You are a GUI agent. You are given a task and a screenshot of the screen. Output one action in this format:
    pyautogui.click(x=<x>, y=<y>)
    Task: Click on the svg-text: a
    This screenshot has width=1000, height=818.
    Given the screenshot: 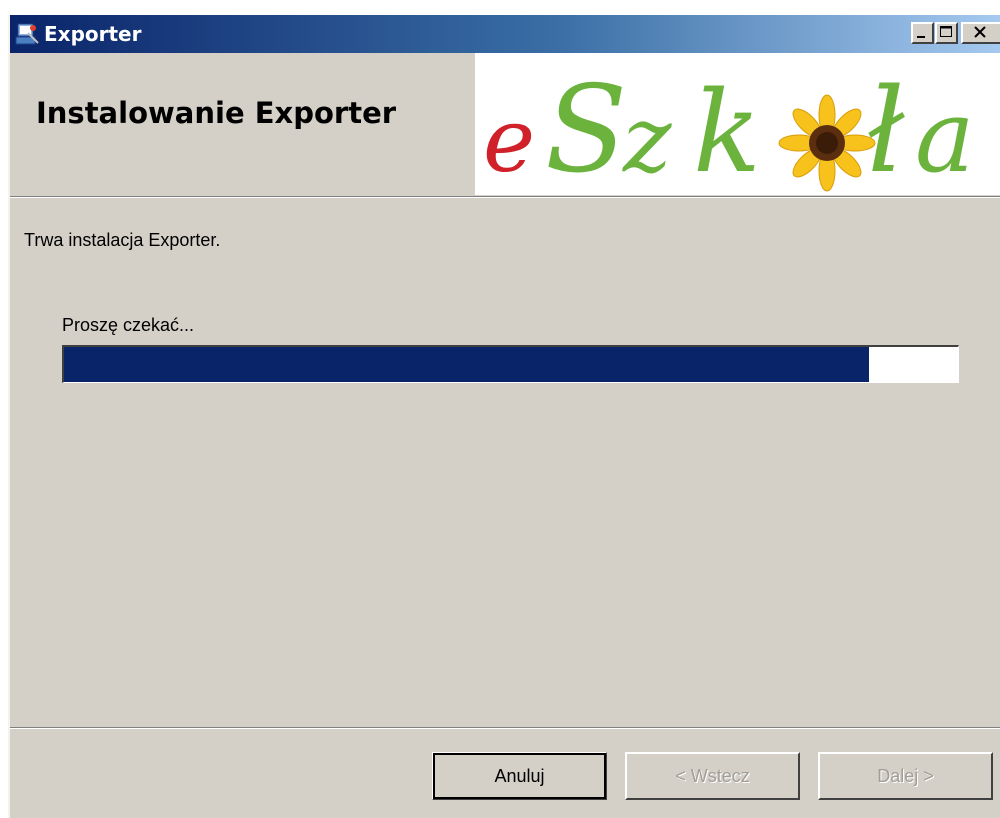 What is the action you would take?
    pyautogui.click(x=945, y=136)
    